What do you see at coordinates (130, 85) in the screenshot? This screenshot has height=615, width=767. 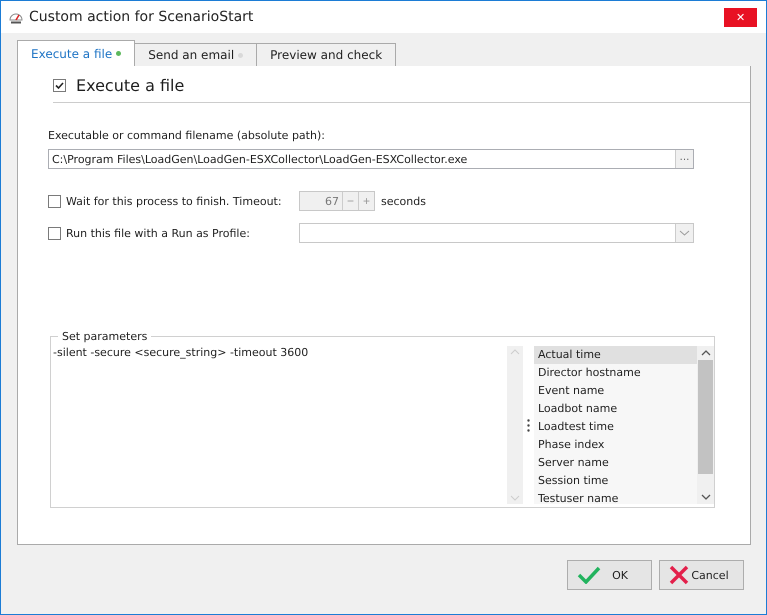 I see `section-title: Execute a file` at bounding box center [130, 85].